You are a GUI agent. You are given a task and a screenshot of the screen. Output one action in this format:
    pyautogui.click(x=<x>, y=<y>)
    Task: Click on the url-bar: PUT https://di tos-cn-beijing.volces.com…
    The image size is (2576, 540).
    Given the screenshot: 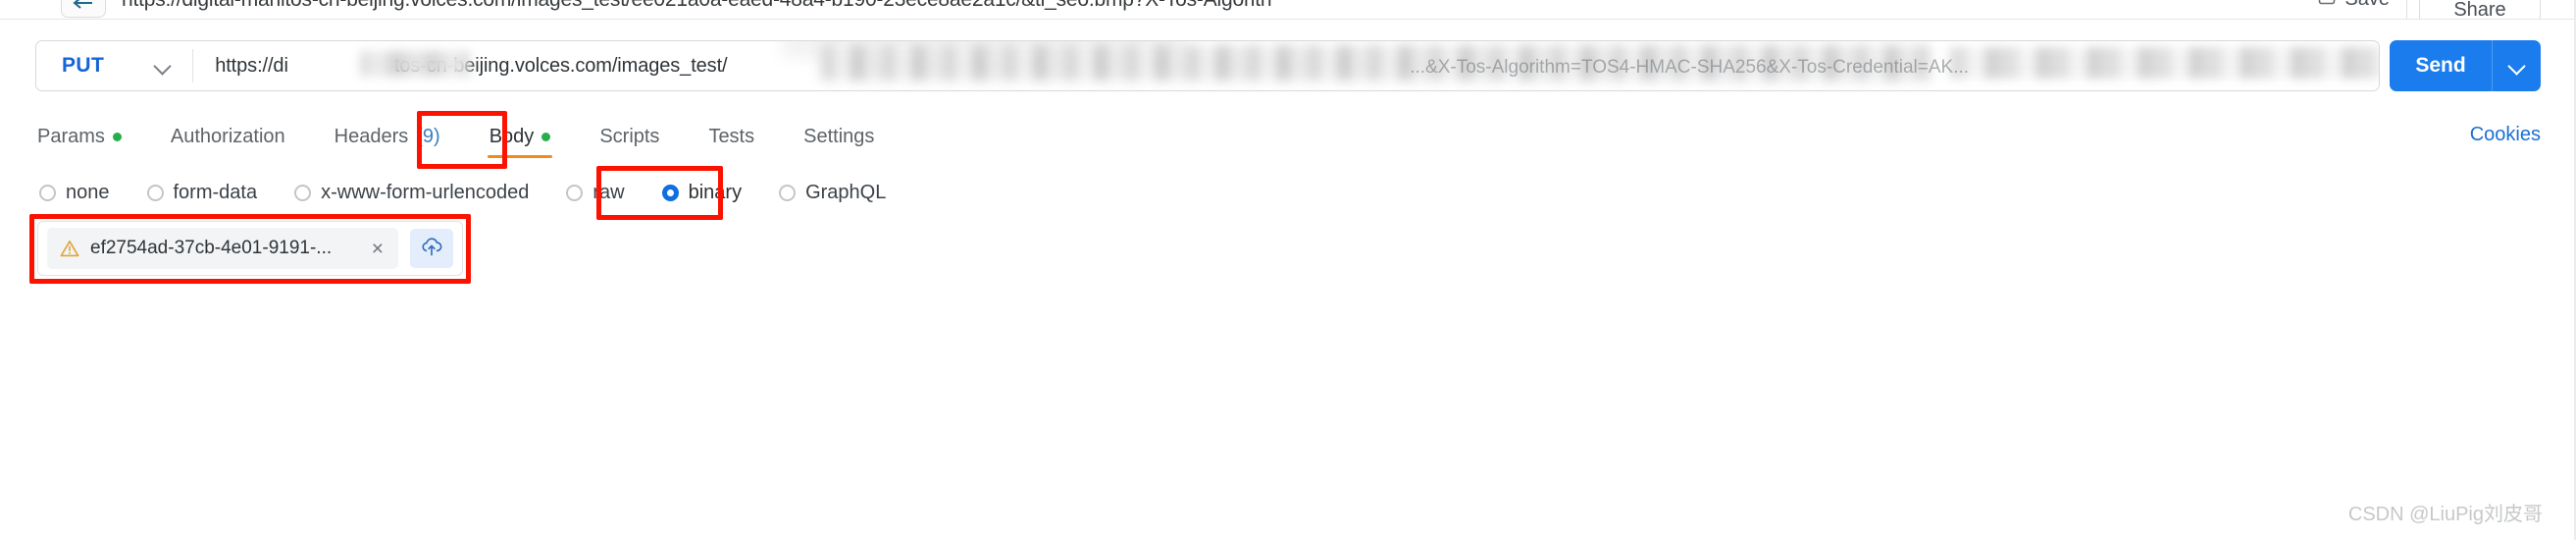 What is the action you would take?
    pyautogui.click(x=1207, y=65)
    